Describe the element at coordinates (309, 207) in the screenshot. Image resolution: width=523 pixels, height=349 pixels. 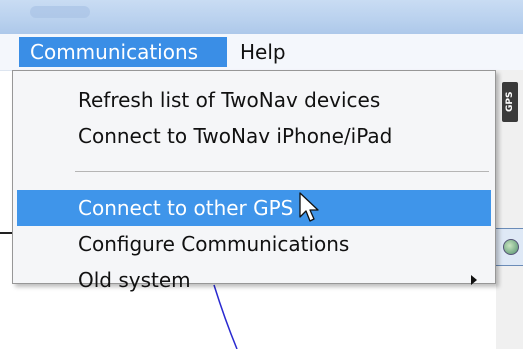
I see `mouse-cursor-icon` at that location.